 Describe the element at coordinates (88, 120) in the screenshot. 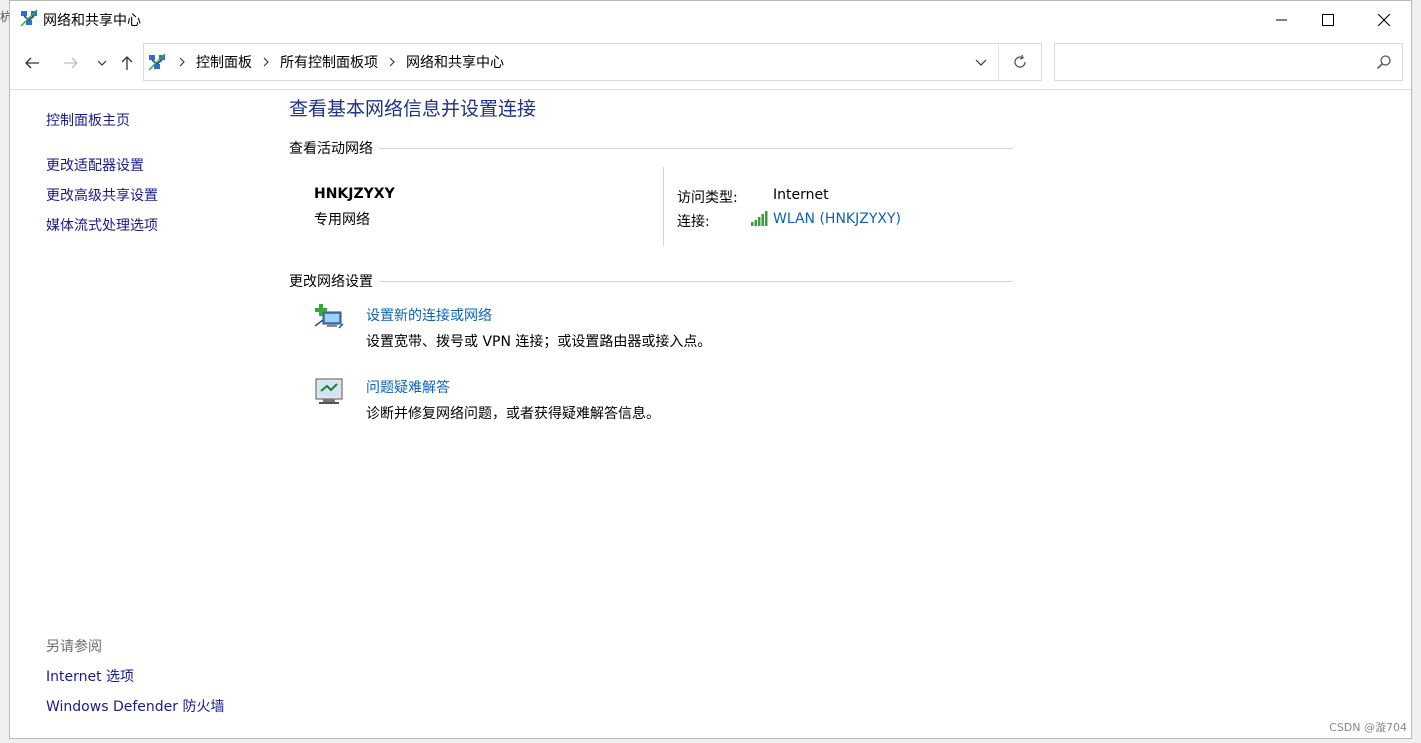

I see `sidebar-item-control-panel-home: 控制面板主页` at that location.